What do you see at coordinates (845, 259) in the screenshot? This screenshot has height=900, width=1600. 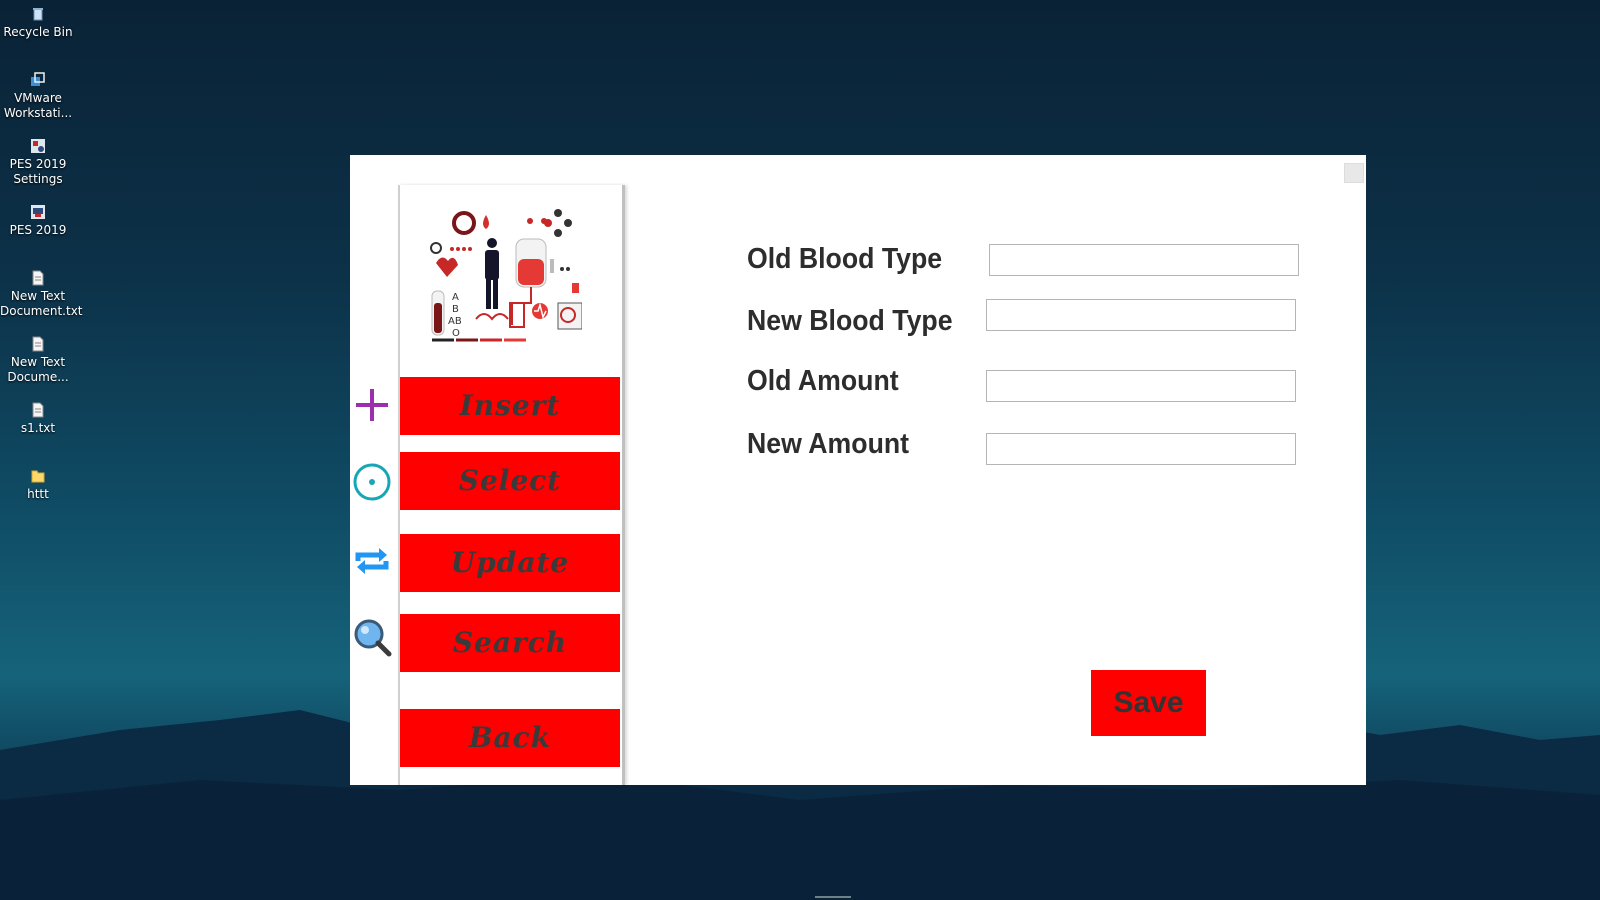 I see `old-blood-type-label: Old Blood Type` at bounding box center [845, 259].